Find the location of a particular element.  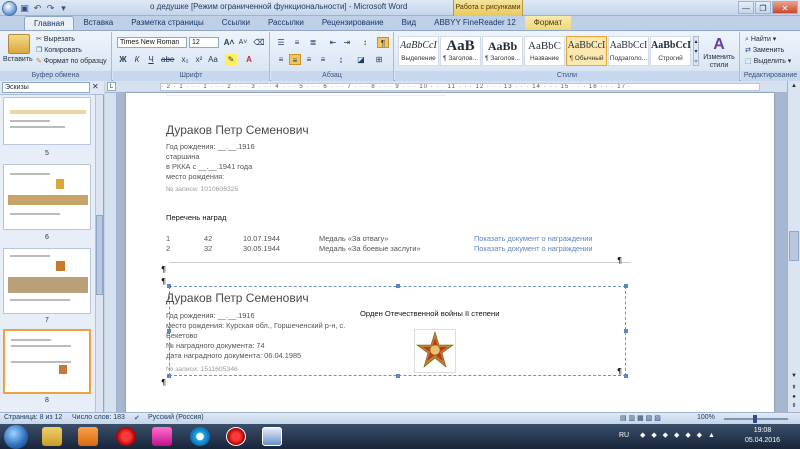

maximize-button: ❐ is located at coordinates (763, 7).